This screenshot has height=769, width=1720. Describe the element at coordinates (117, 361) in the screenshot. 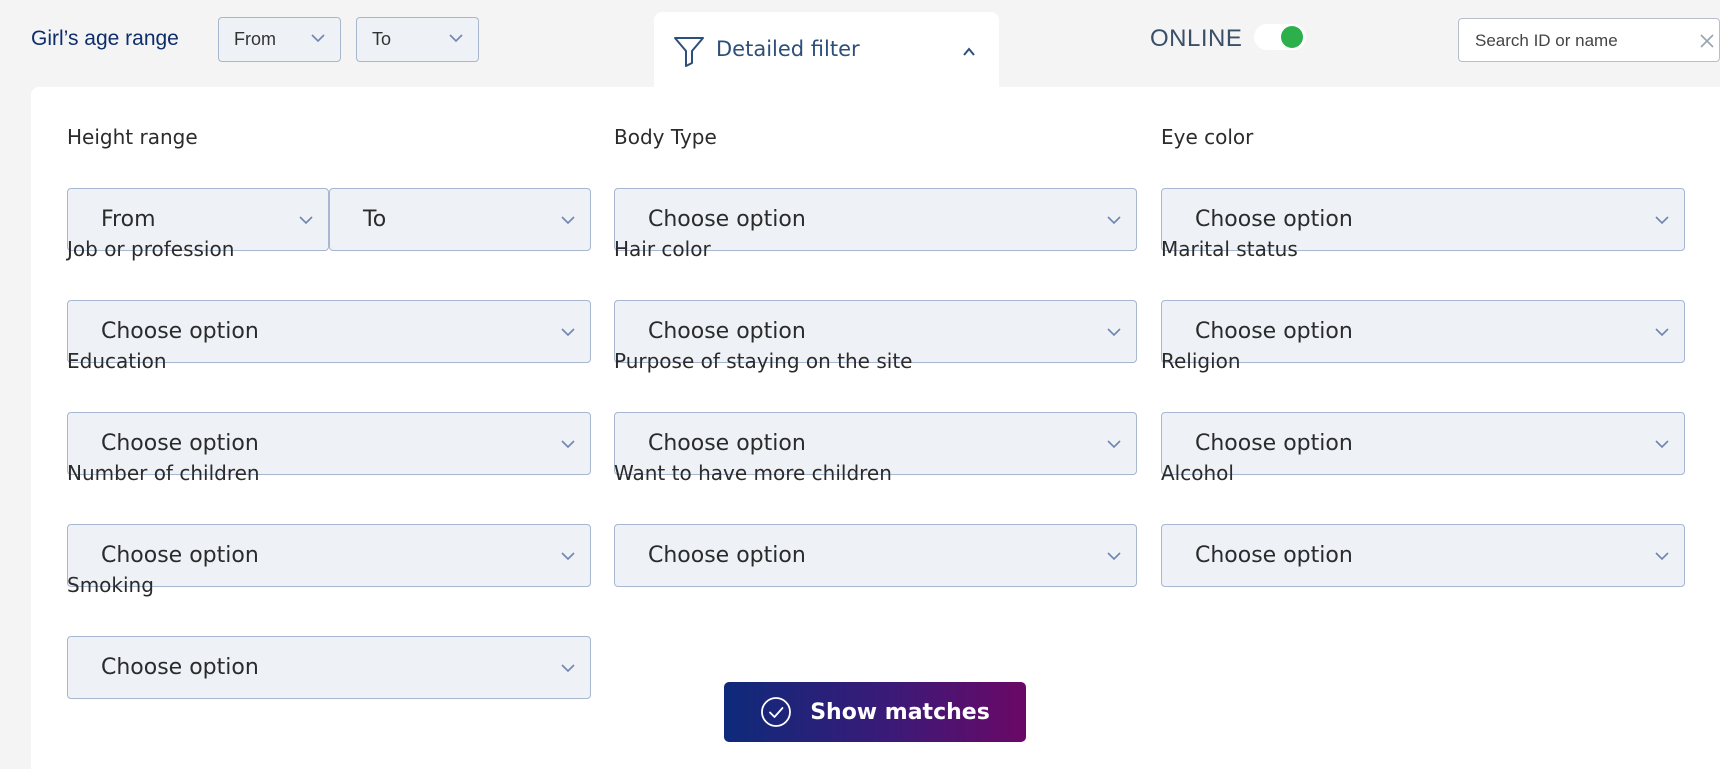

I see `education-label: Education` at that location.